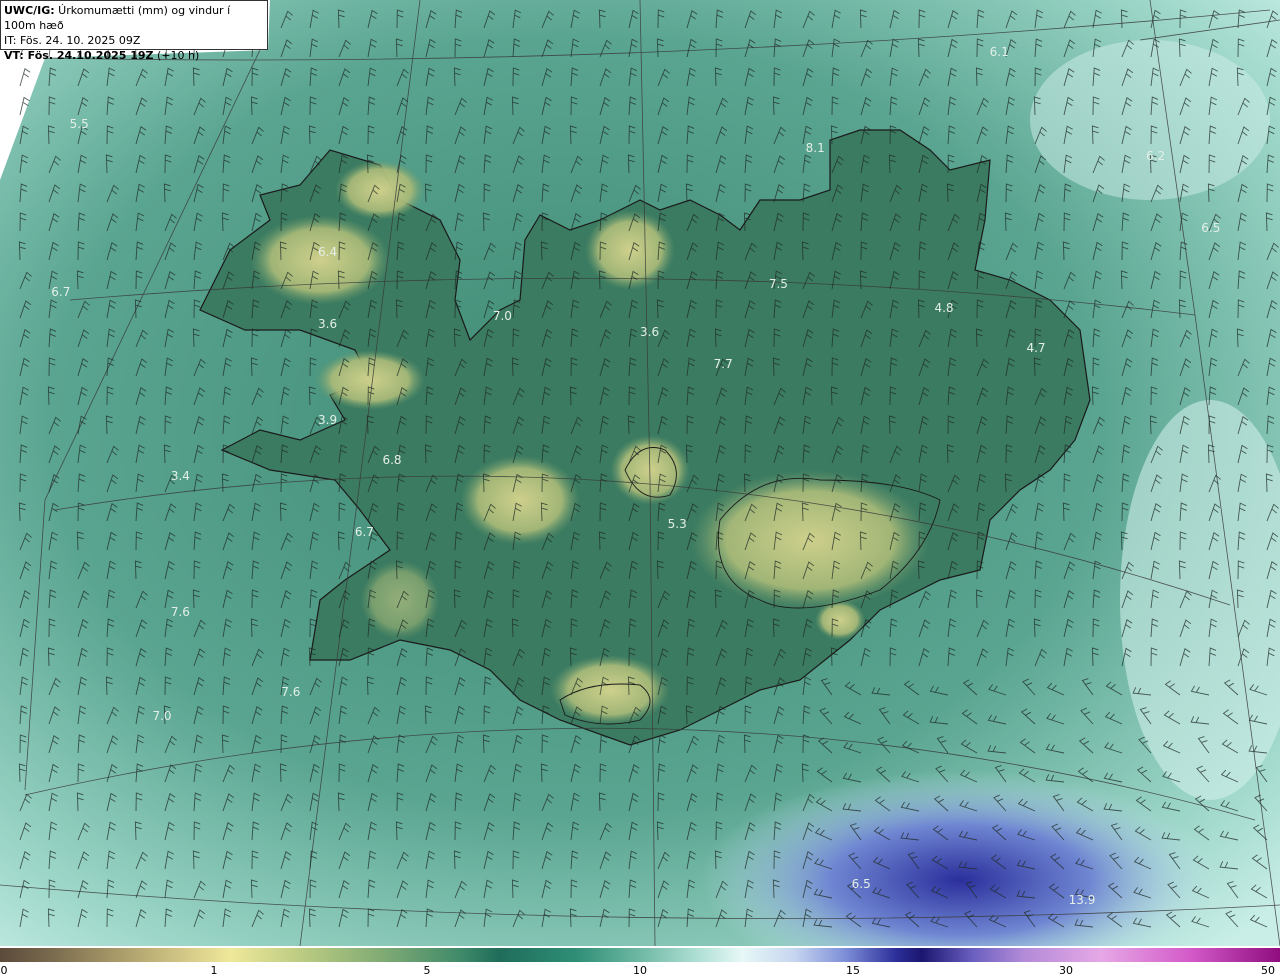 Image resolution: width=1280 pixels, height=978 pixels. What do you see at coordinates (677, 524) in the screenshot?
I see `value-label: 5.3` at bounding box center [677, 524].